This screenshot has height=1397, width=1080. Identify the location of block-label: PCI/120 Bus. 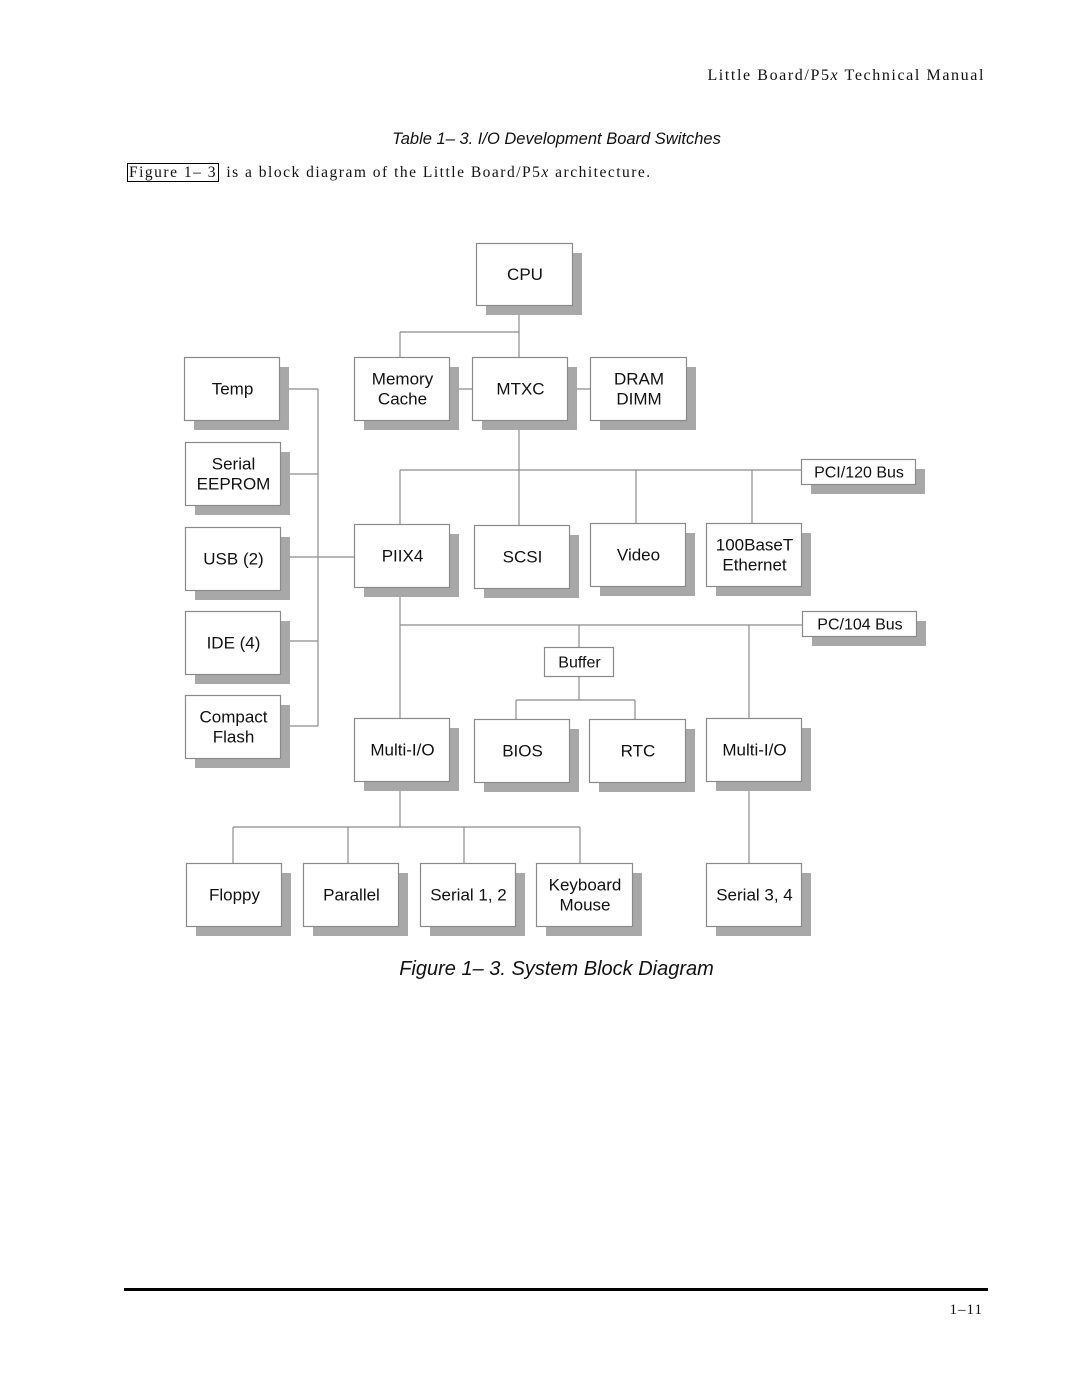
(859, 472).